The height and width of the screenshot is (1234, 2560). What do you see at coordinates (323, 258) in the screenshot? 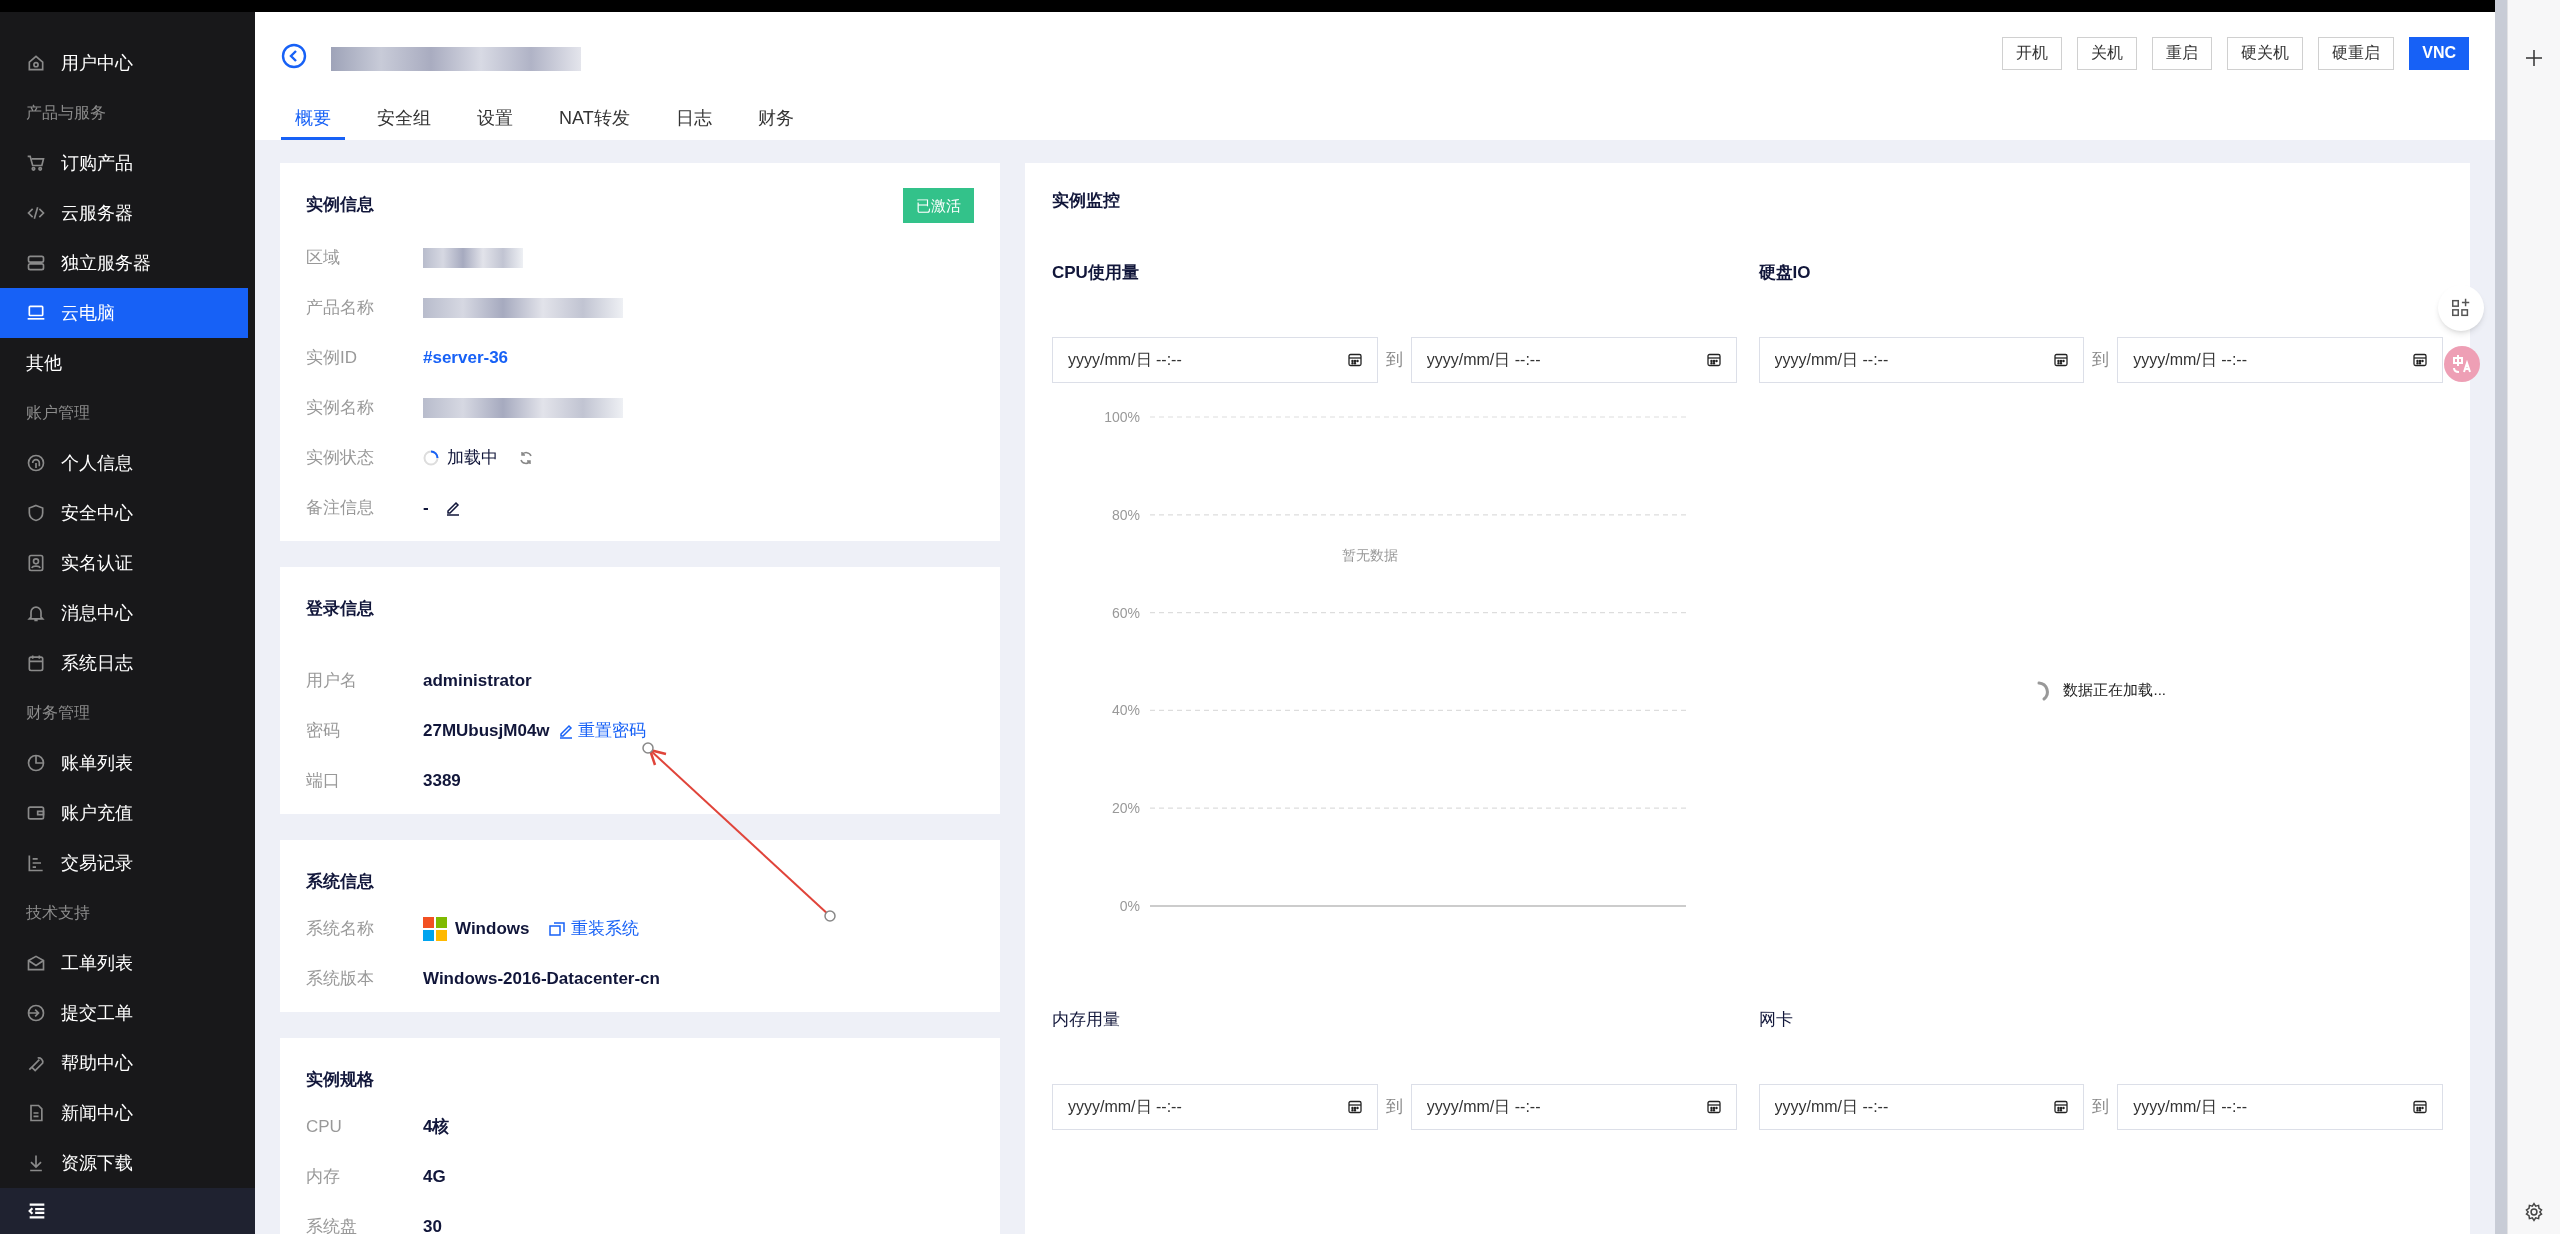
I see `field-label: 区域` at bounding box center [323, 258].